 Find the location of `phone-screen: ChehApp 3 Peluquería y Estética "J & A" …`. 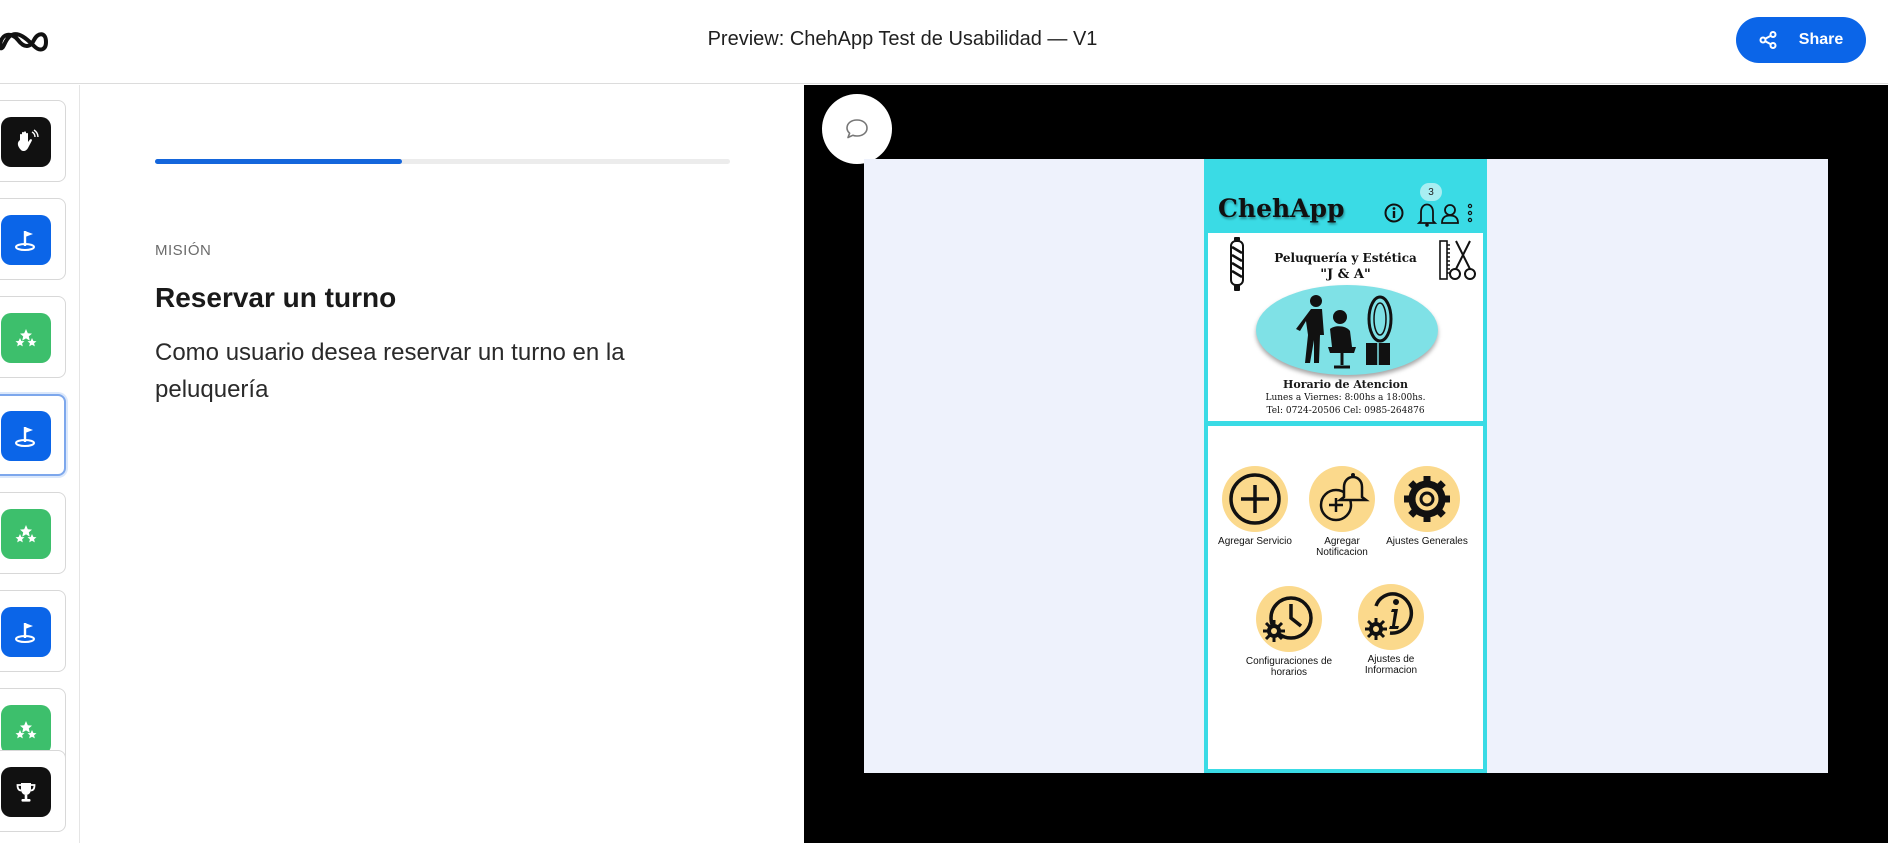

phone-screen: ChehApp 3 Peluquería y Estética "J & A" … is located at coordinates (1345, 466).